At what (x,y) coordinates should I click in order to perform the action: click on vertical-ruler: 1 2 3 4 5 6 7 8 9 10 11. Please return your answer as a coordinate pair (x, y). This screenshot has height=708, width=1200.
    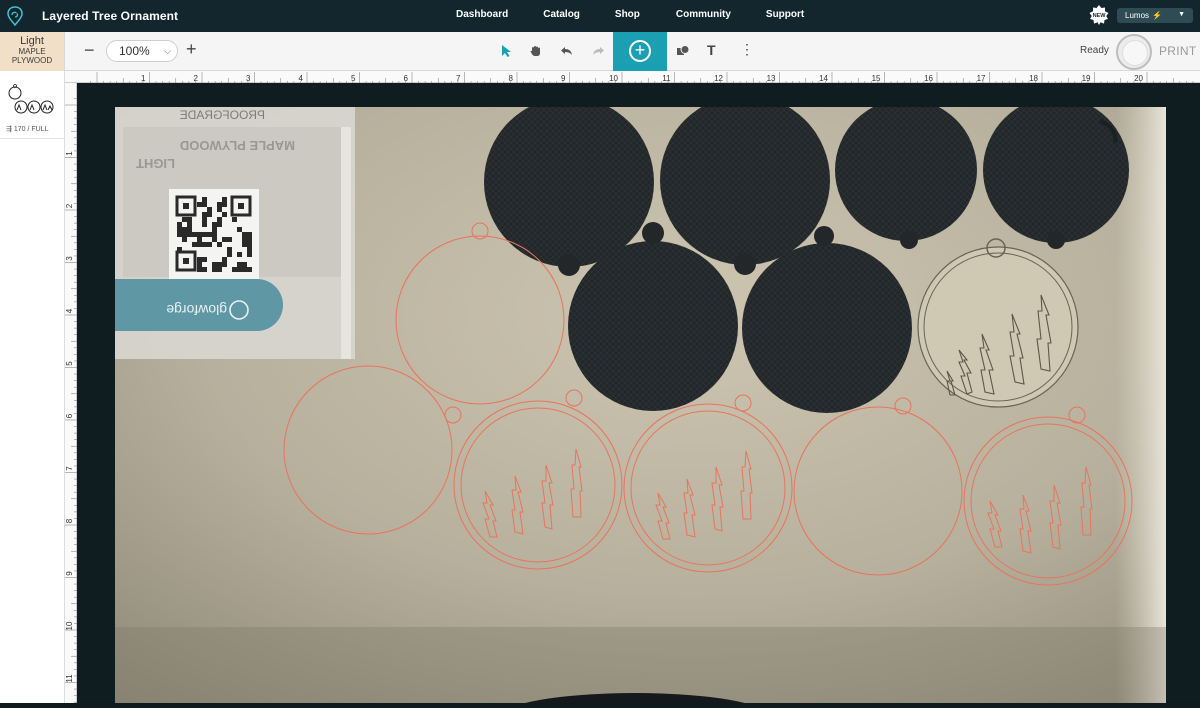
    Looking at the image, I should click on (71, 393).